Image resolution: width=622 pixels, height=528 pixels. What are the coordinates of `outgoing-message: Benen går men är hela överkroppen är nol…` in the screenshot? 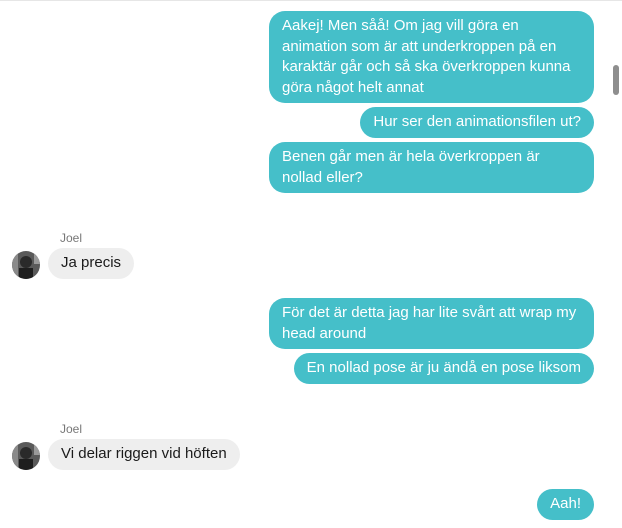 It's located at (431, 167).